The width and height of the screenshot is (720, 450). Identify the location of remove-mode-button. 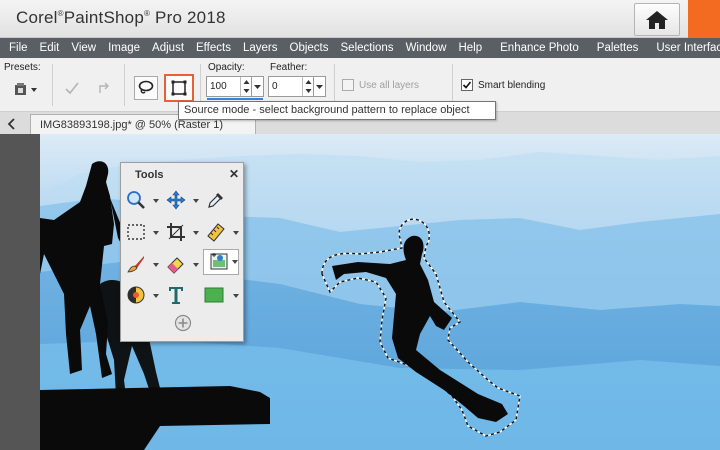
(146, 88).